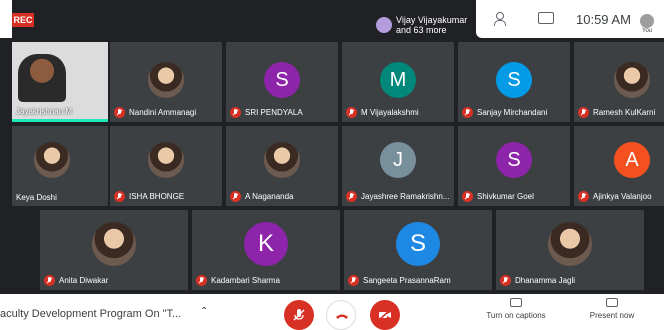  Describe the element at coordinates (266, 244) in the screenshot. I see `participant-avatar: K` at that location.